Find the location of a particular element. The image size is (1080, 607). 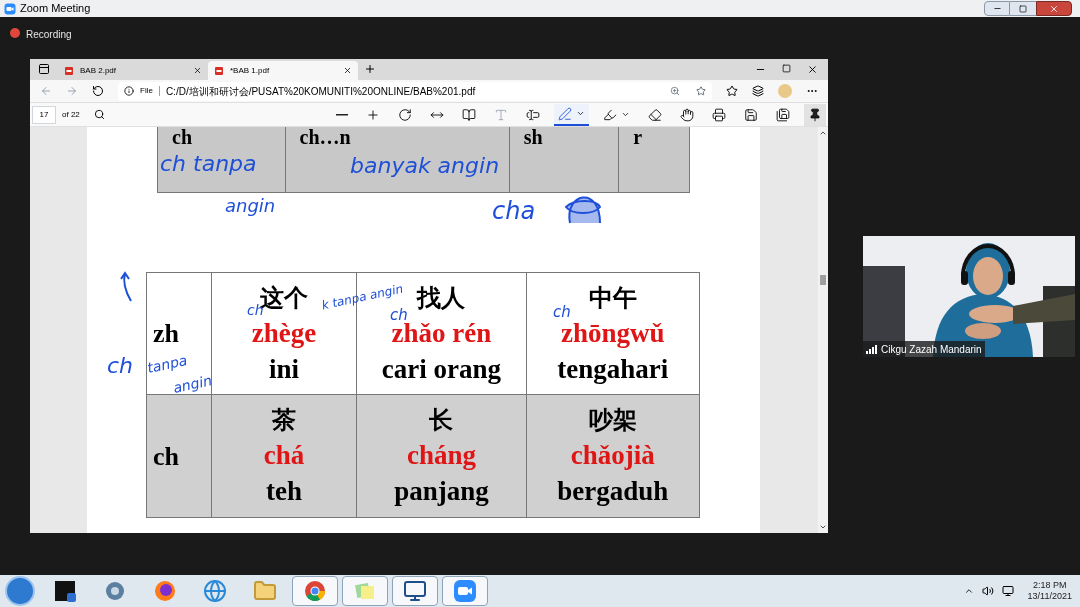

handwritten-note: tanpa is located at coordinates (167, 364).